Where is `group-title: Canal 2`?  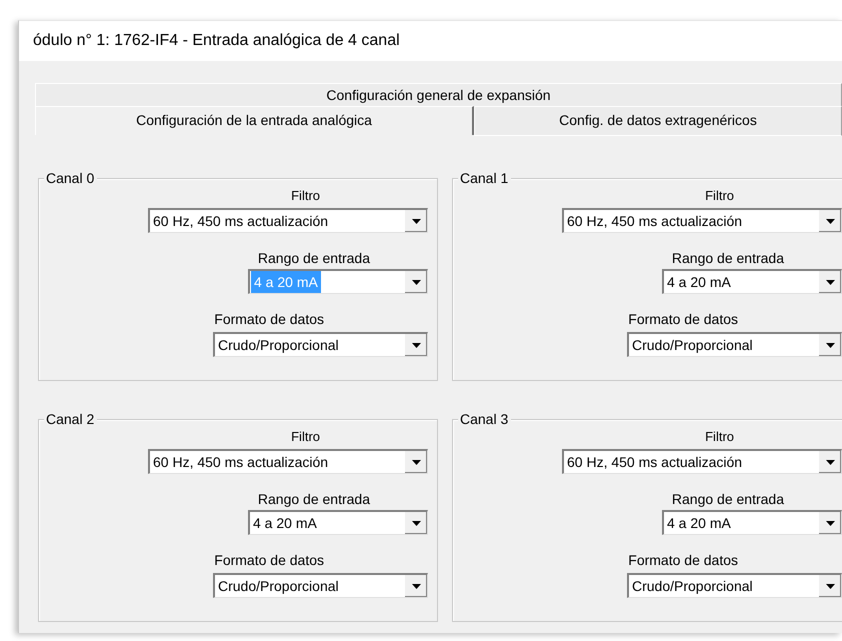
group-title: Canal 2 is located at coordinates (71, 419).